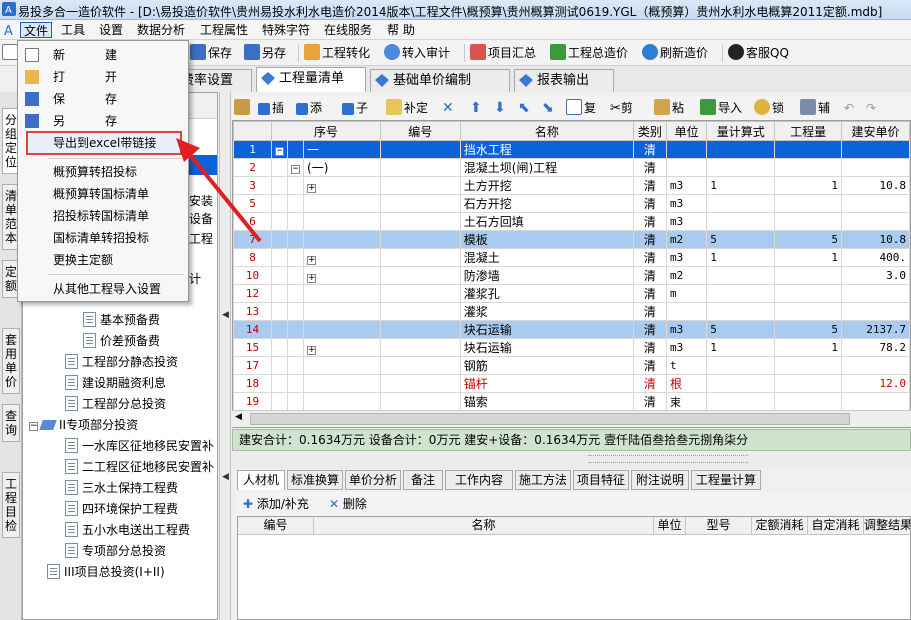 This screenshot has height=620, width=911. Describe the element at coordinates (238, 417) in the screenshot. I see `scroll-left-icon: ◀` at that location.